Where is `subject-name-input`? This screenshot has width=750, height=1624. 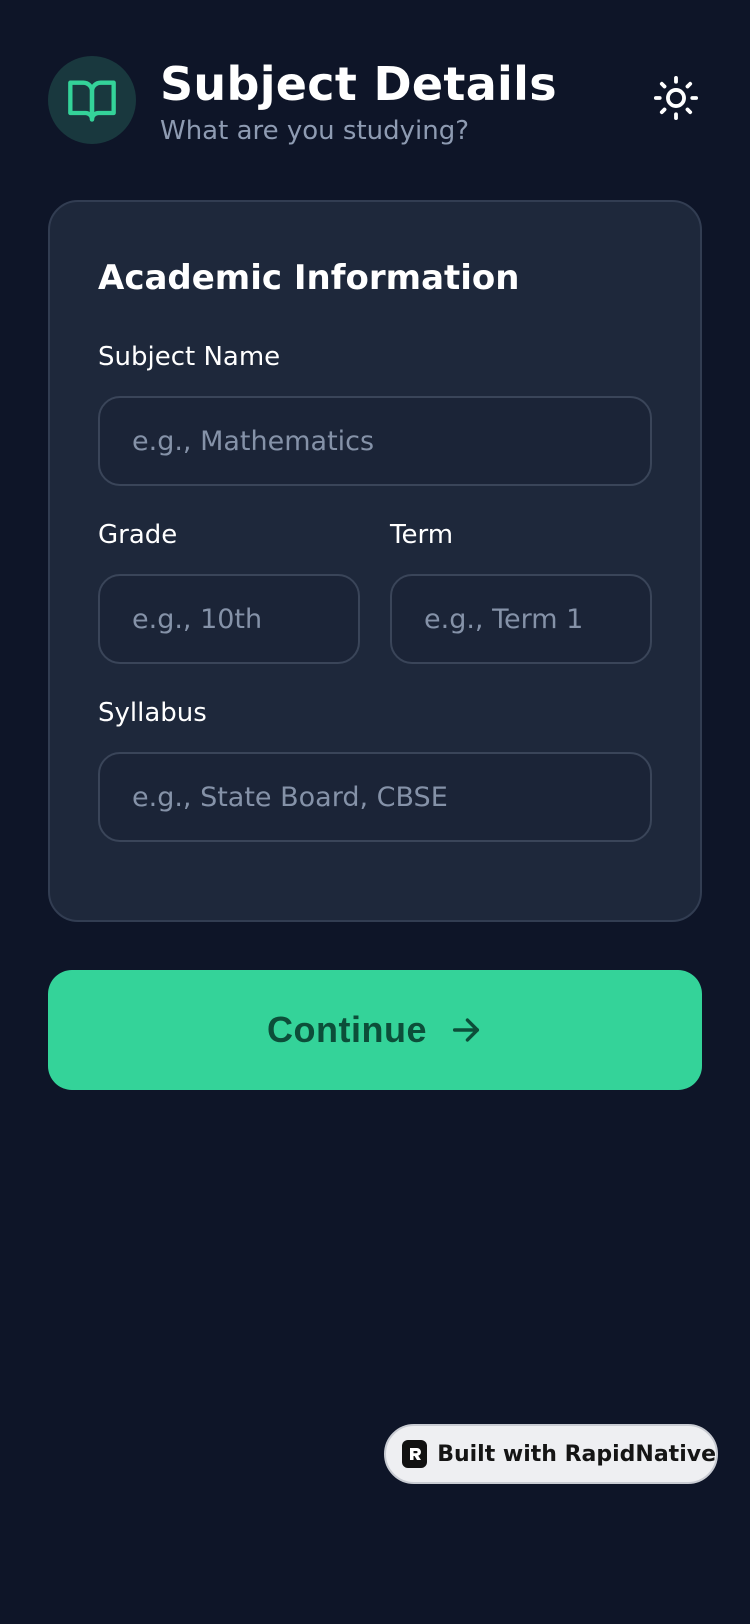 subject-name-input is located at coordinates (375, 441).